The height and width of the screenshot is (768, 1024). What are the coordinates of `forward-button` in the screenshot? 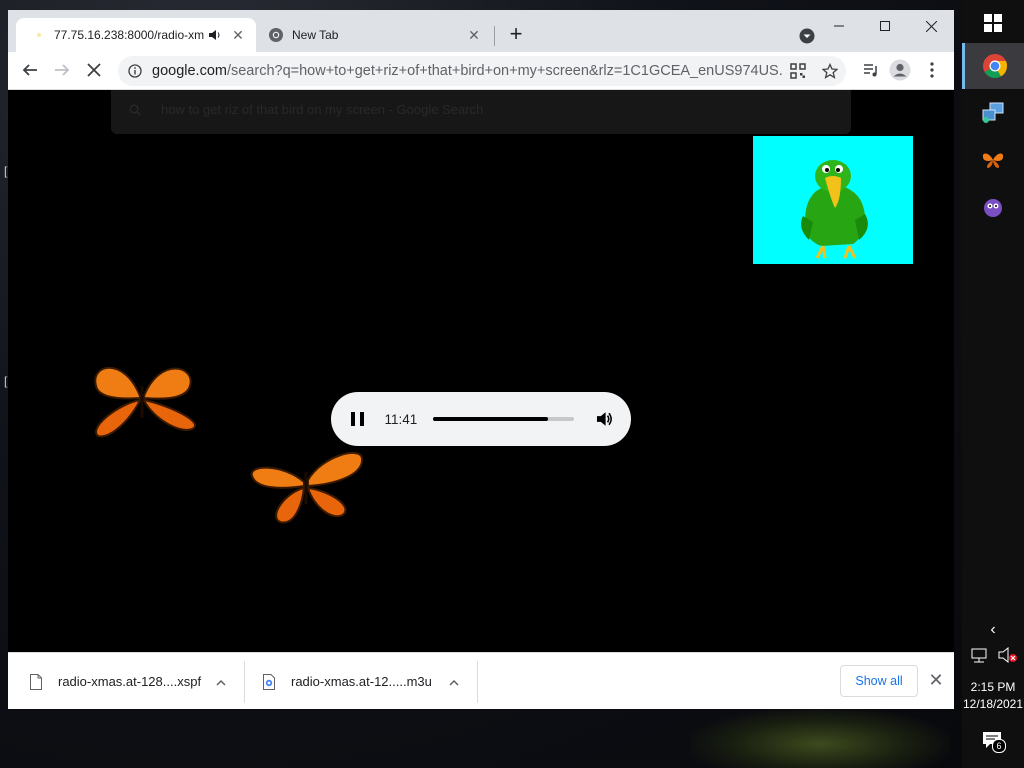 It's located at (62, 70).